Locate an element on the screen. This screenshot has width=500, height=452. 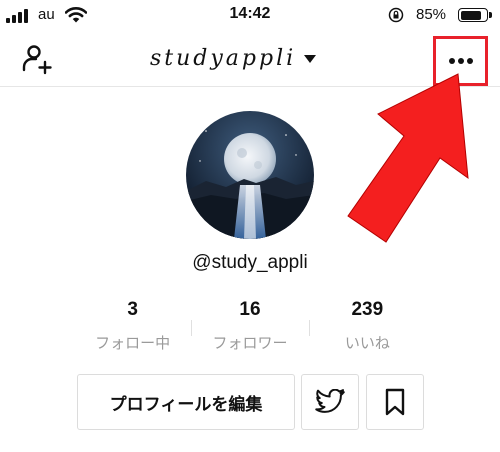
twitter-button is located at coordinates (330, 402).